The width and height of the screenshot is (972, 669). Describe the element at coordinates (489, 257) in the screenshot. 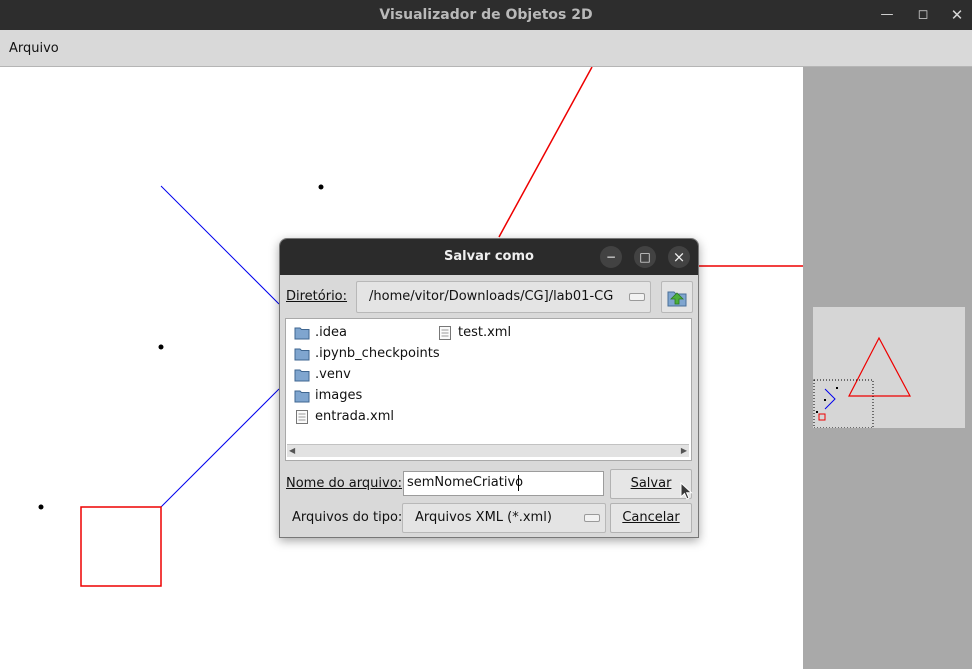

I see `dialog-titlebar: Salvar como − □ ×` at that location.